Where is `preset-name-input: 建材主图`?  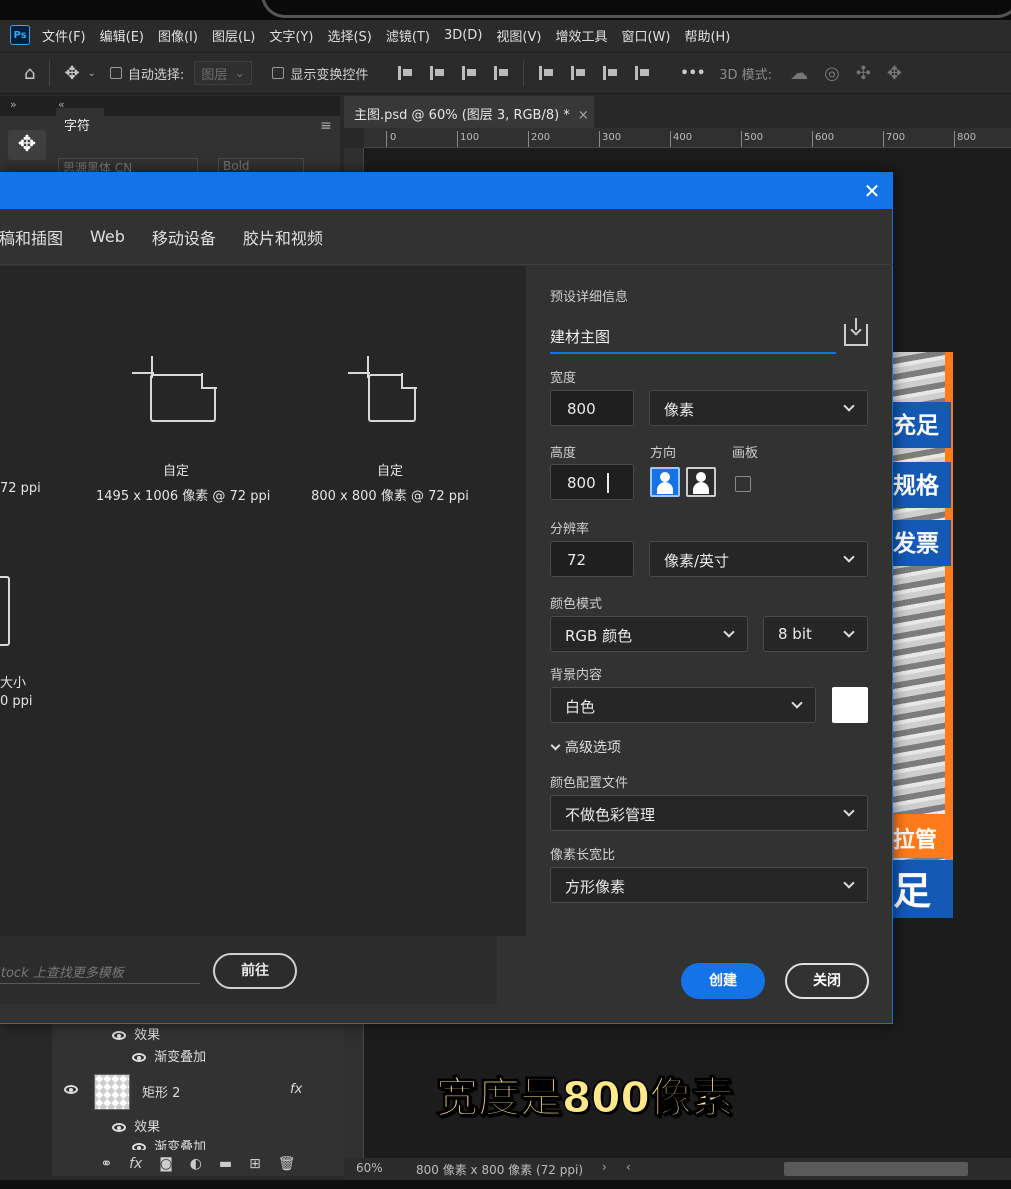 preset-name-input: 建材主图 is located at coordinates (693, 336).